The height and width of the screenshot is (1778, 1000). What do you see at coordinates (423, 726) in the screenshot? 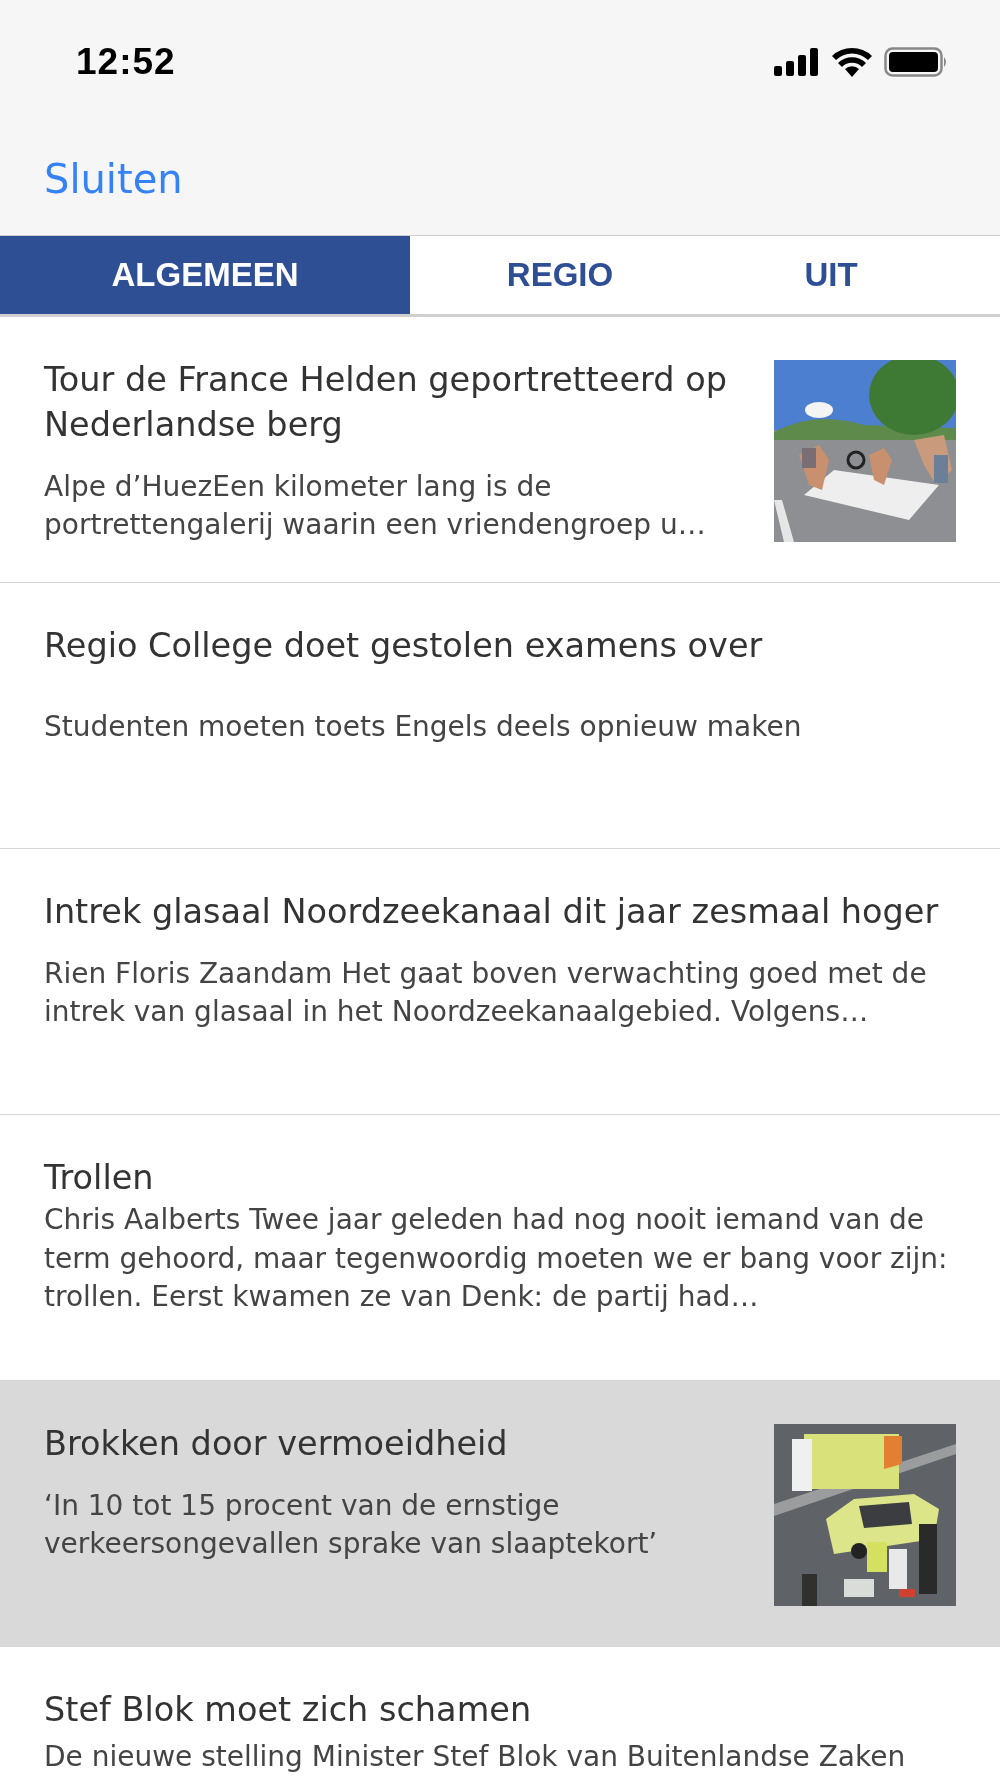
I see `article-summary: Studenten moeten toets Engels deels opnieuw maken` at bounding box center [423, 726].